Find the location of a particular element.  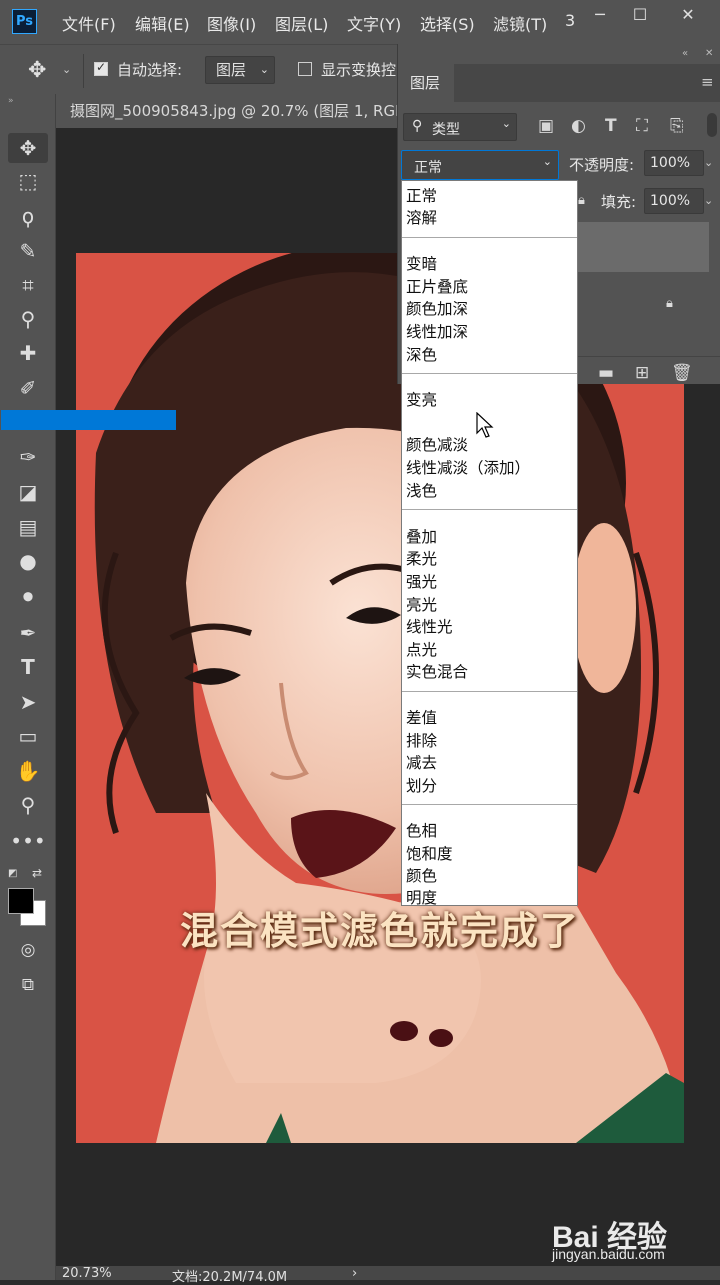

crop-tool-icon: ⌗ is located at coordinates (28, 285).